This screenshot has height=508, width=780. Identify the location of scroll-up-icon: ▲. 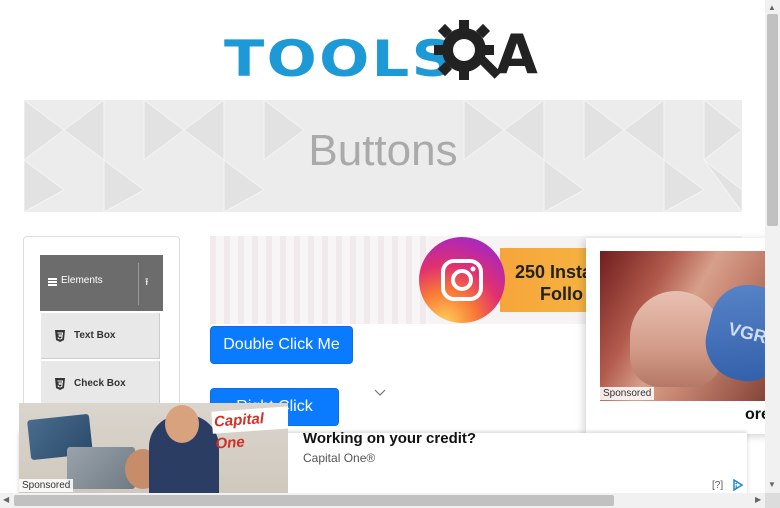
(772, 7).